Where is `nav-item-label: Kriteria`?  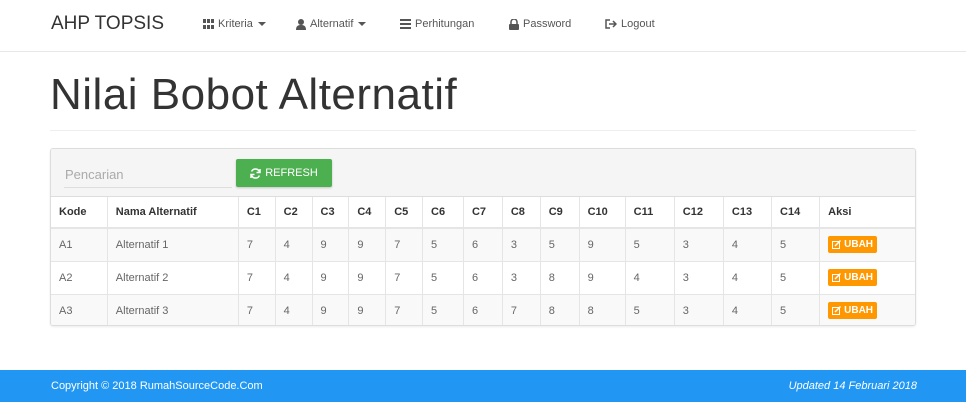
nav-item-label: Kriteria is located at coordinates (235, 24).